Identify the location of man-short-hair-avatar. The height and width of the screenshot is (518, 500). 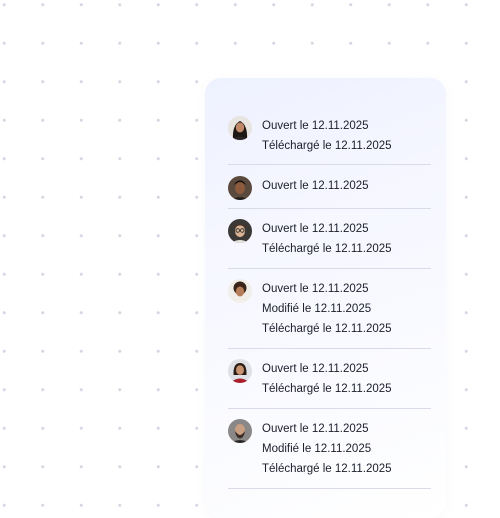
(240, 188).